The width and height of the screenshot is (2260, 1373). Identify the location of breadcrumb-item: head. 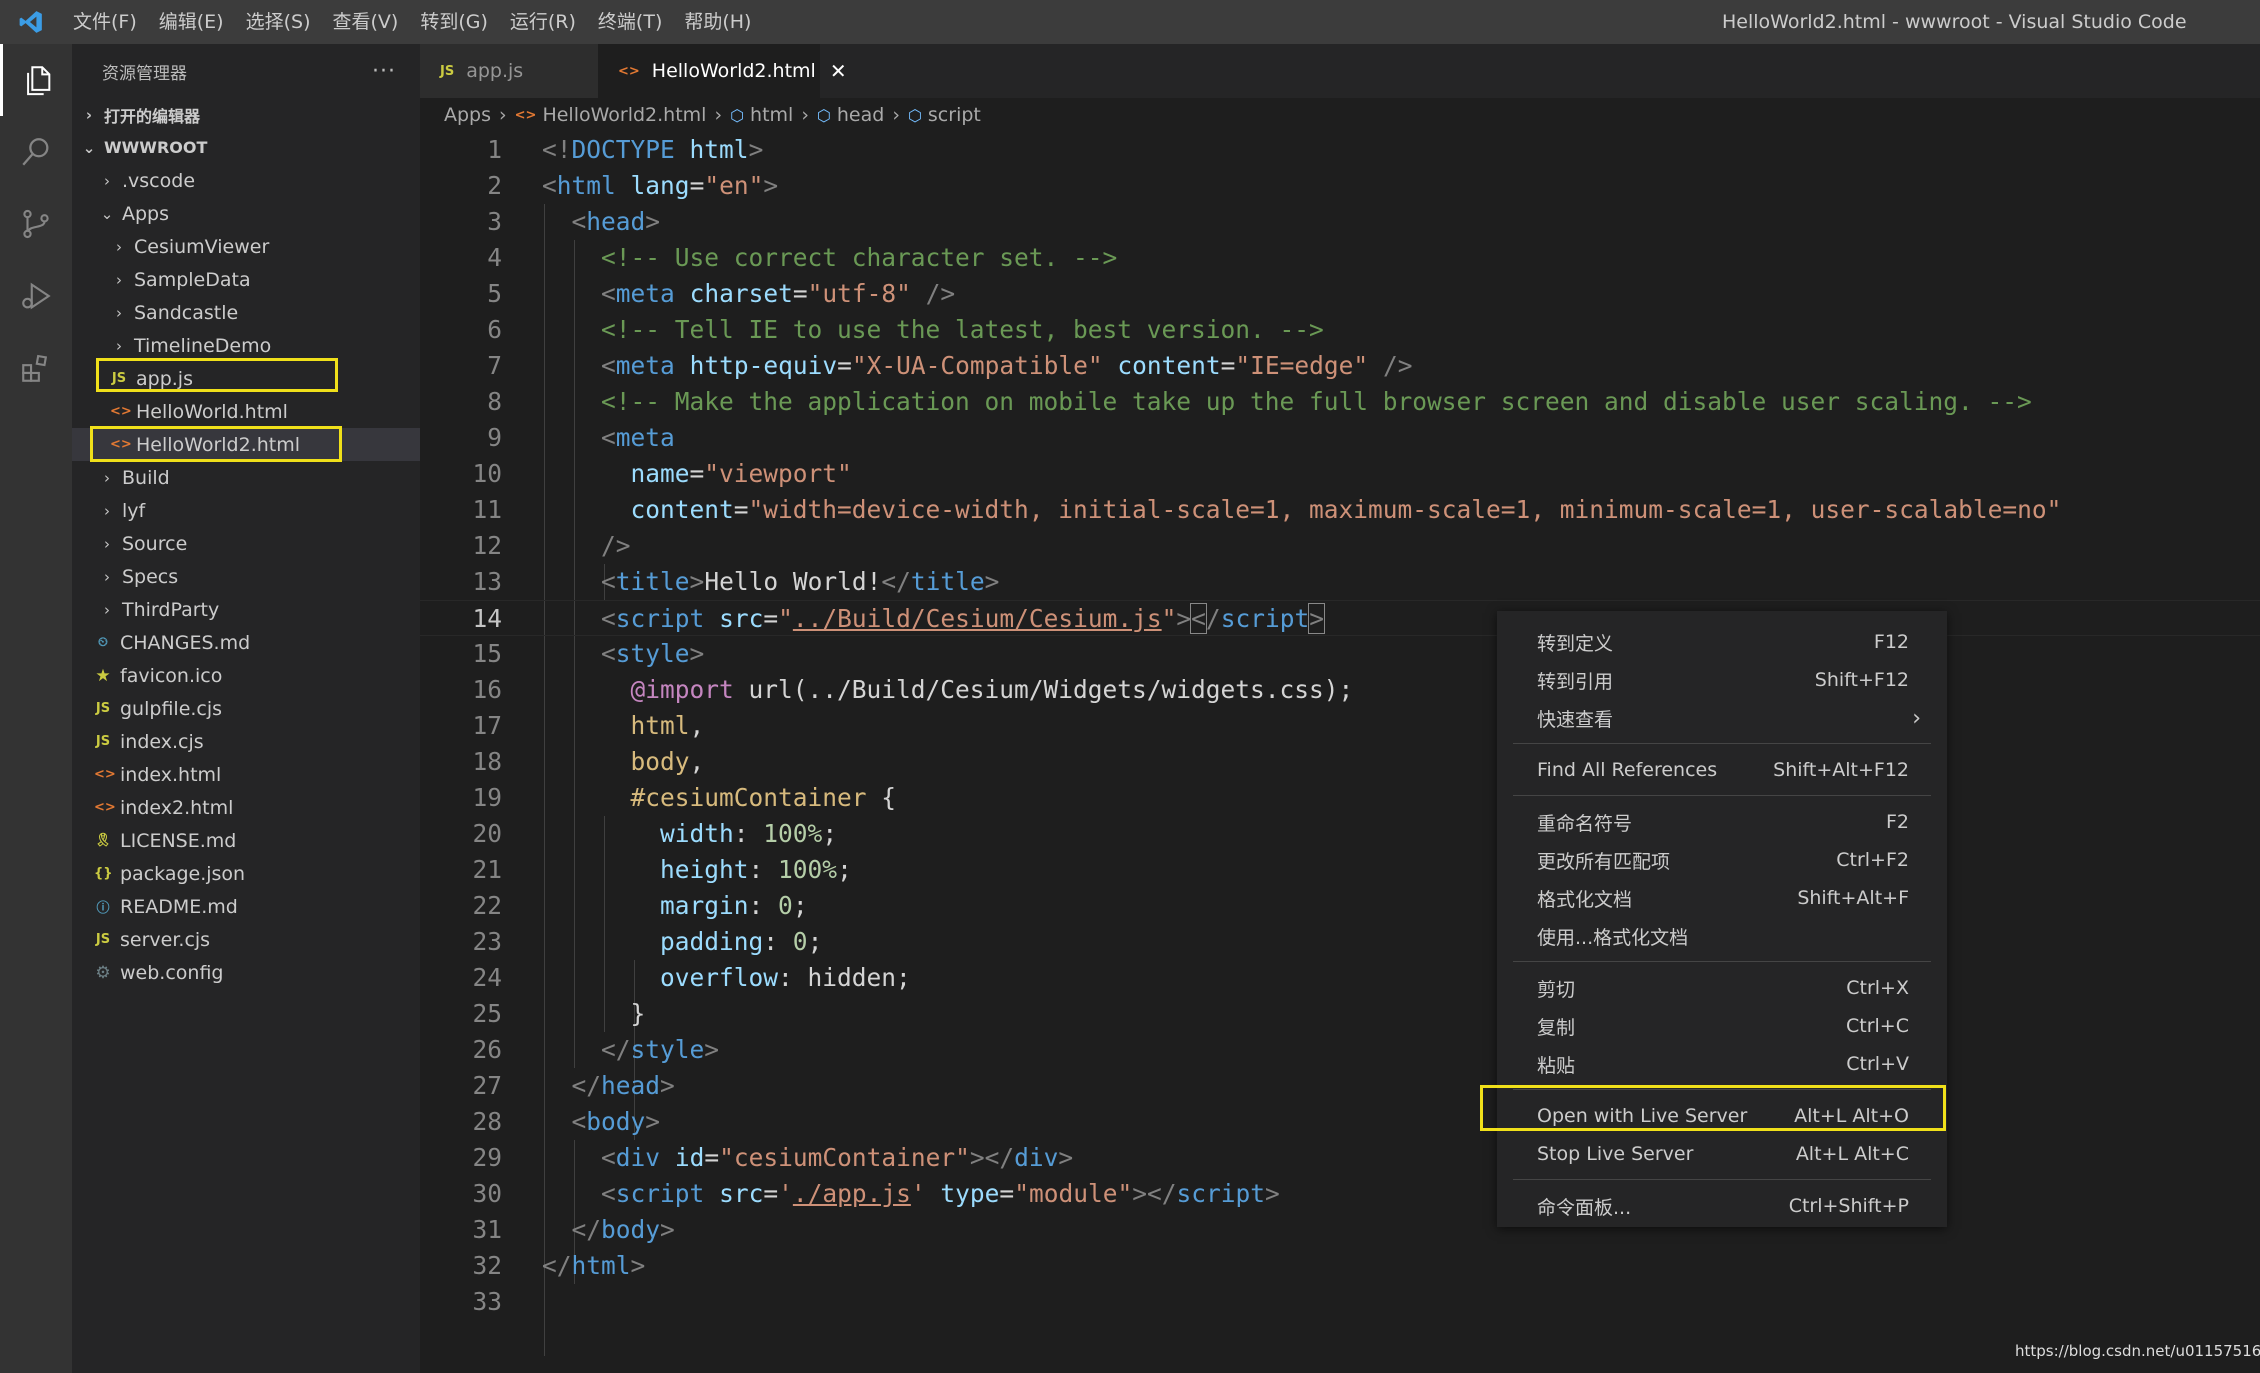
(860, 115).